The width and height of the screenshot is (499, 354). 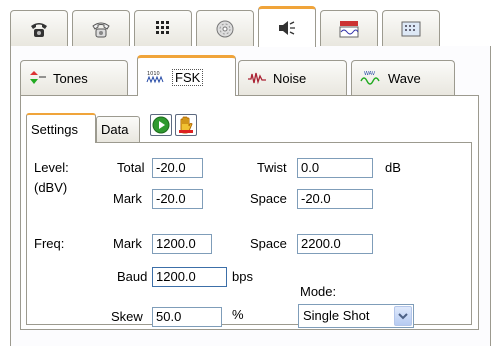 I want to click on chevron-down-icon, so click(x=403, y=316).